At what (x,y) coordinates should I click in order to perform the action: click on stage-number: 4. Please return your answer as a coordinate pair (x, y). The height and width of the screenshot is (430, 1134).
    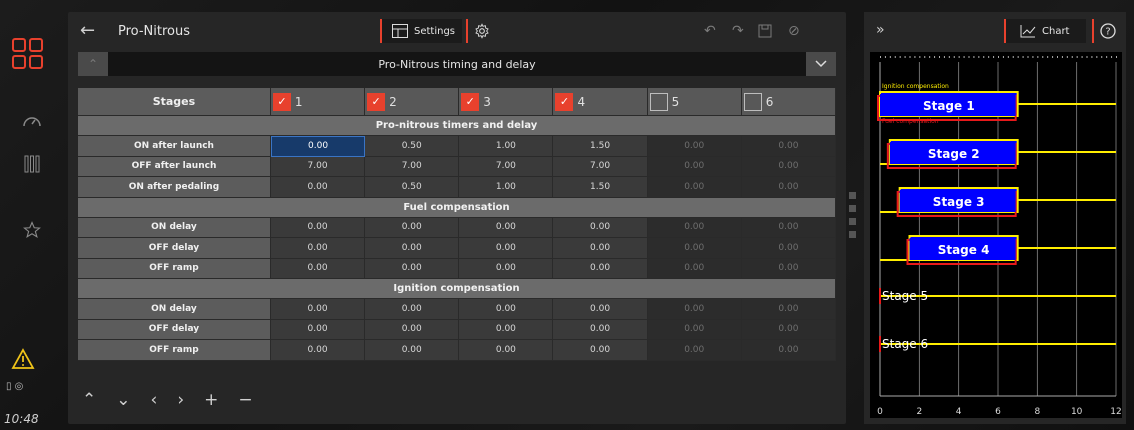
    Looking at the image, I should click on (581, 101).